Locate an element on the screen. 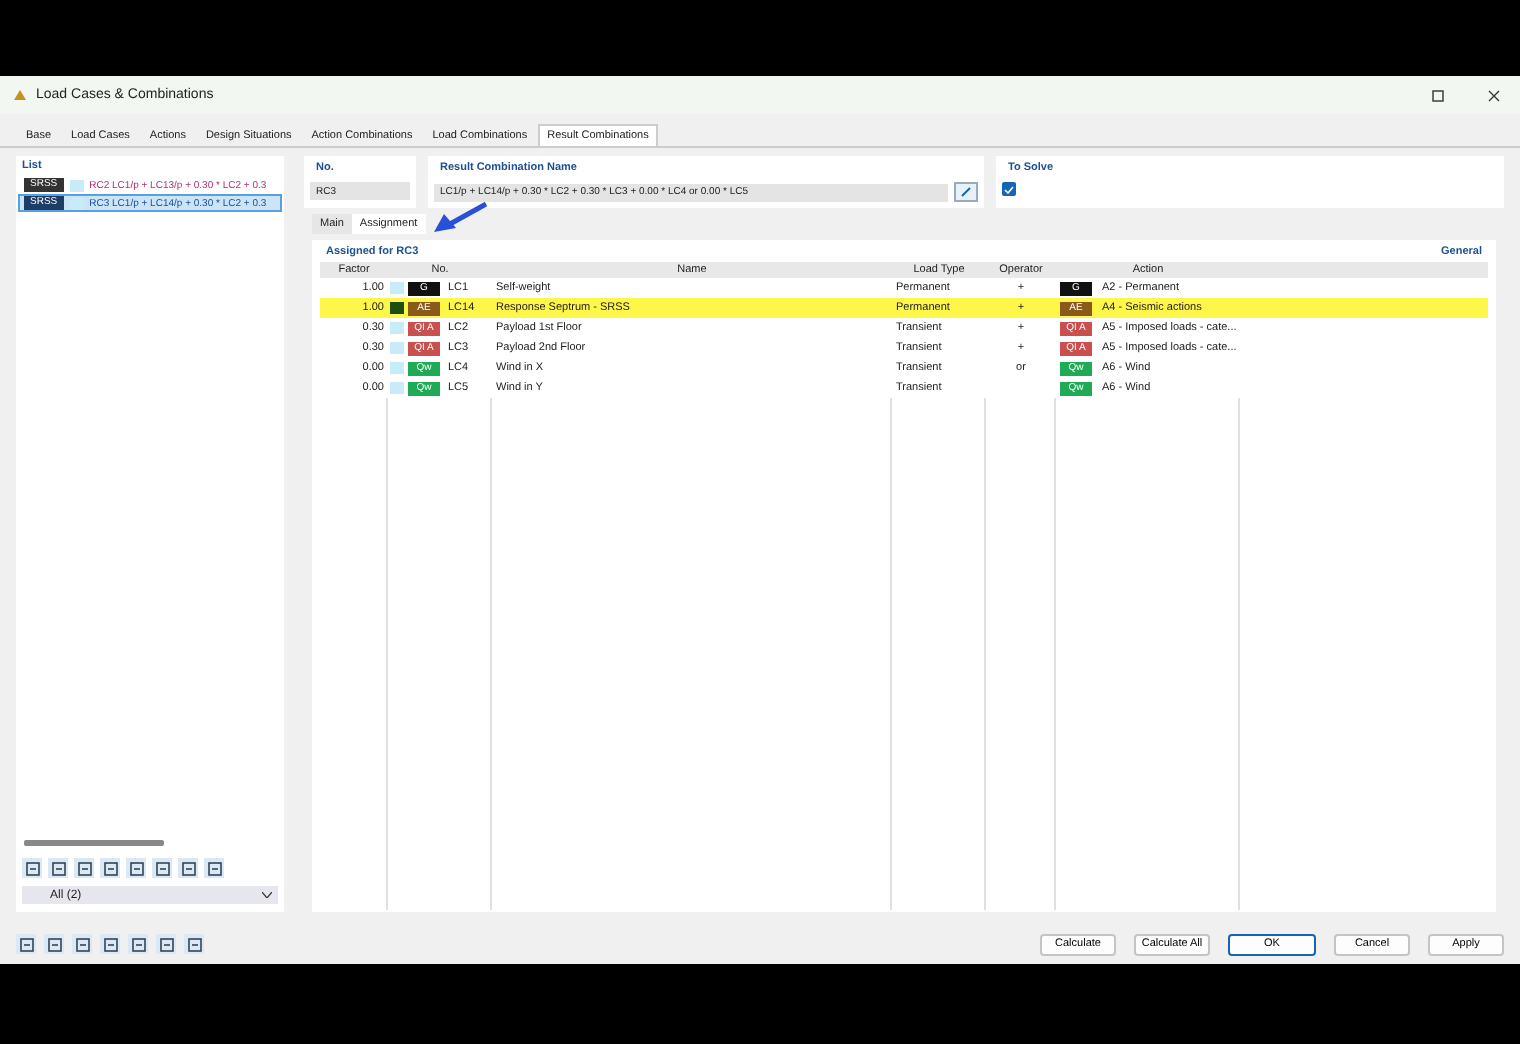 The width and height of the screenshot is (1520, 1044). arrow-annotation is located at coordinates (460, 218).